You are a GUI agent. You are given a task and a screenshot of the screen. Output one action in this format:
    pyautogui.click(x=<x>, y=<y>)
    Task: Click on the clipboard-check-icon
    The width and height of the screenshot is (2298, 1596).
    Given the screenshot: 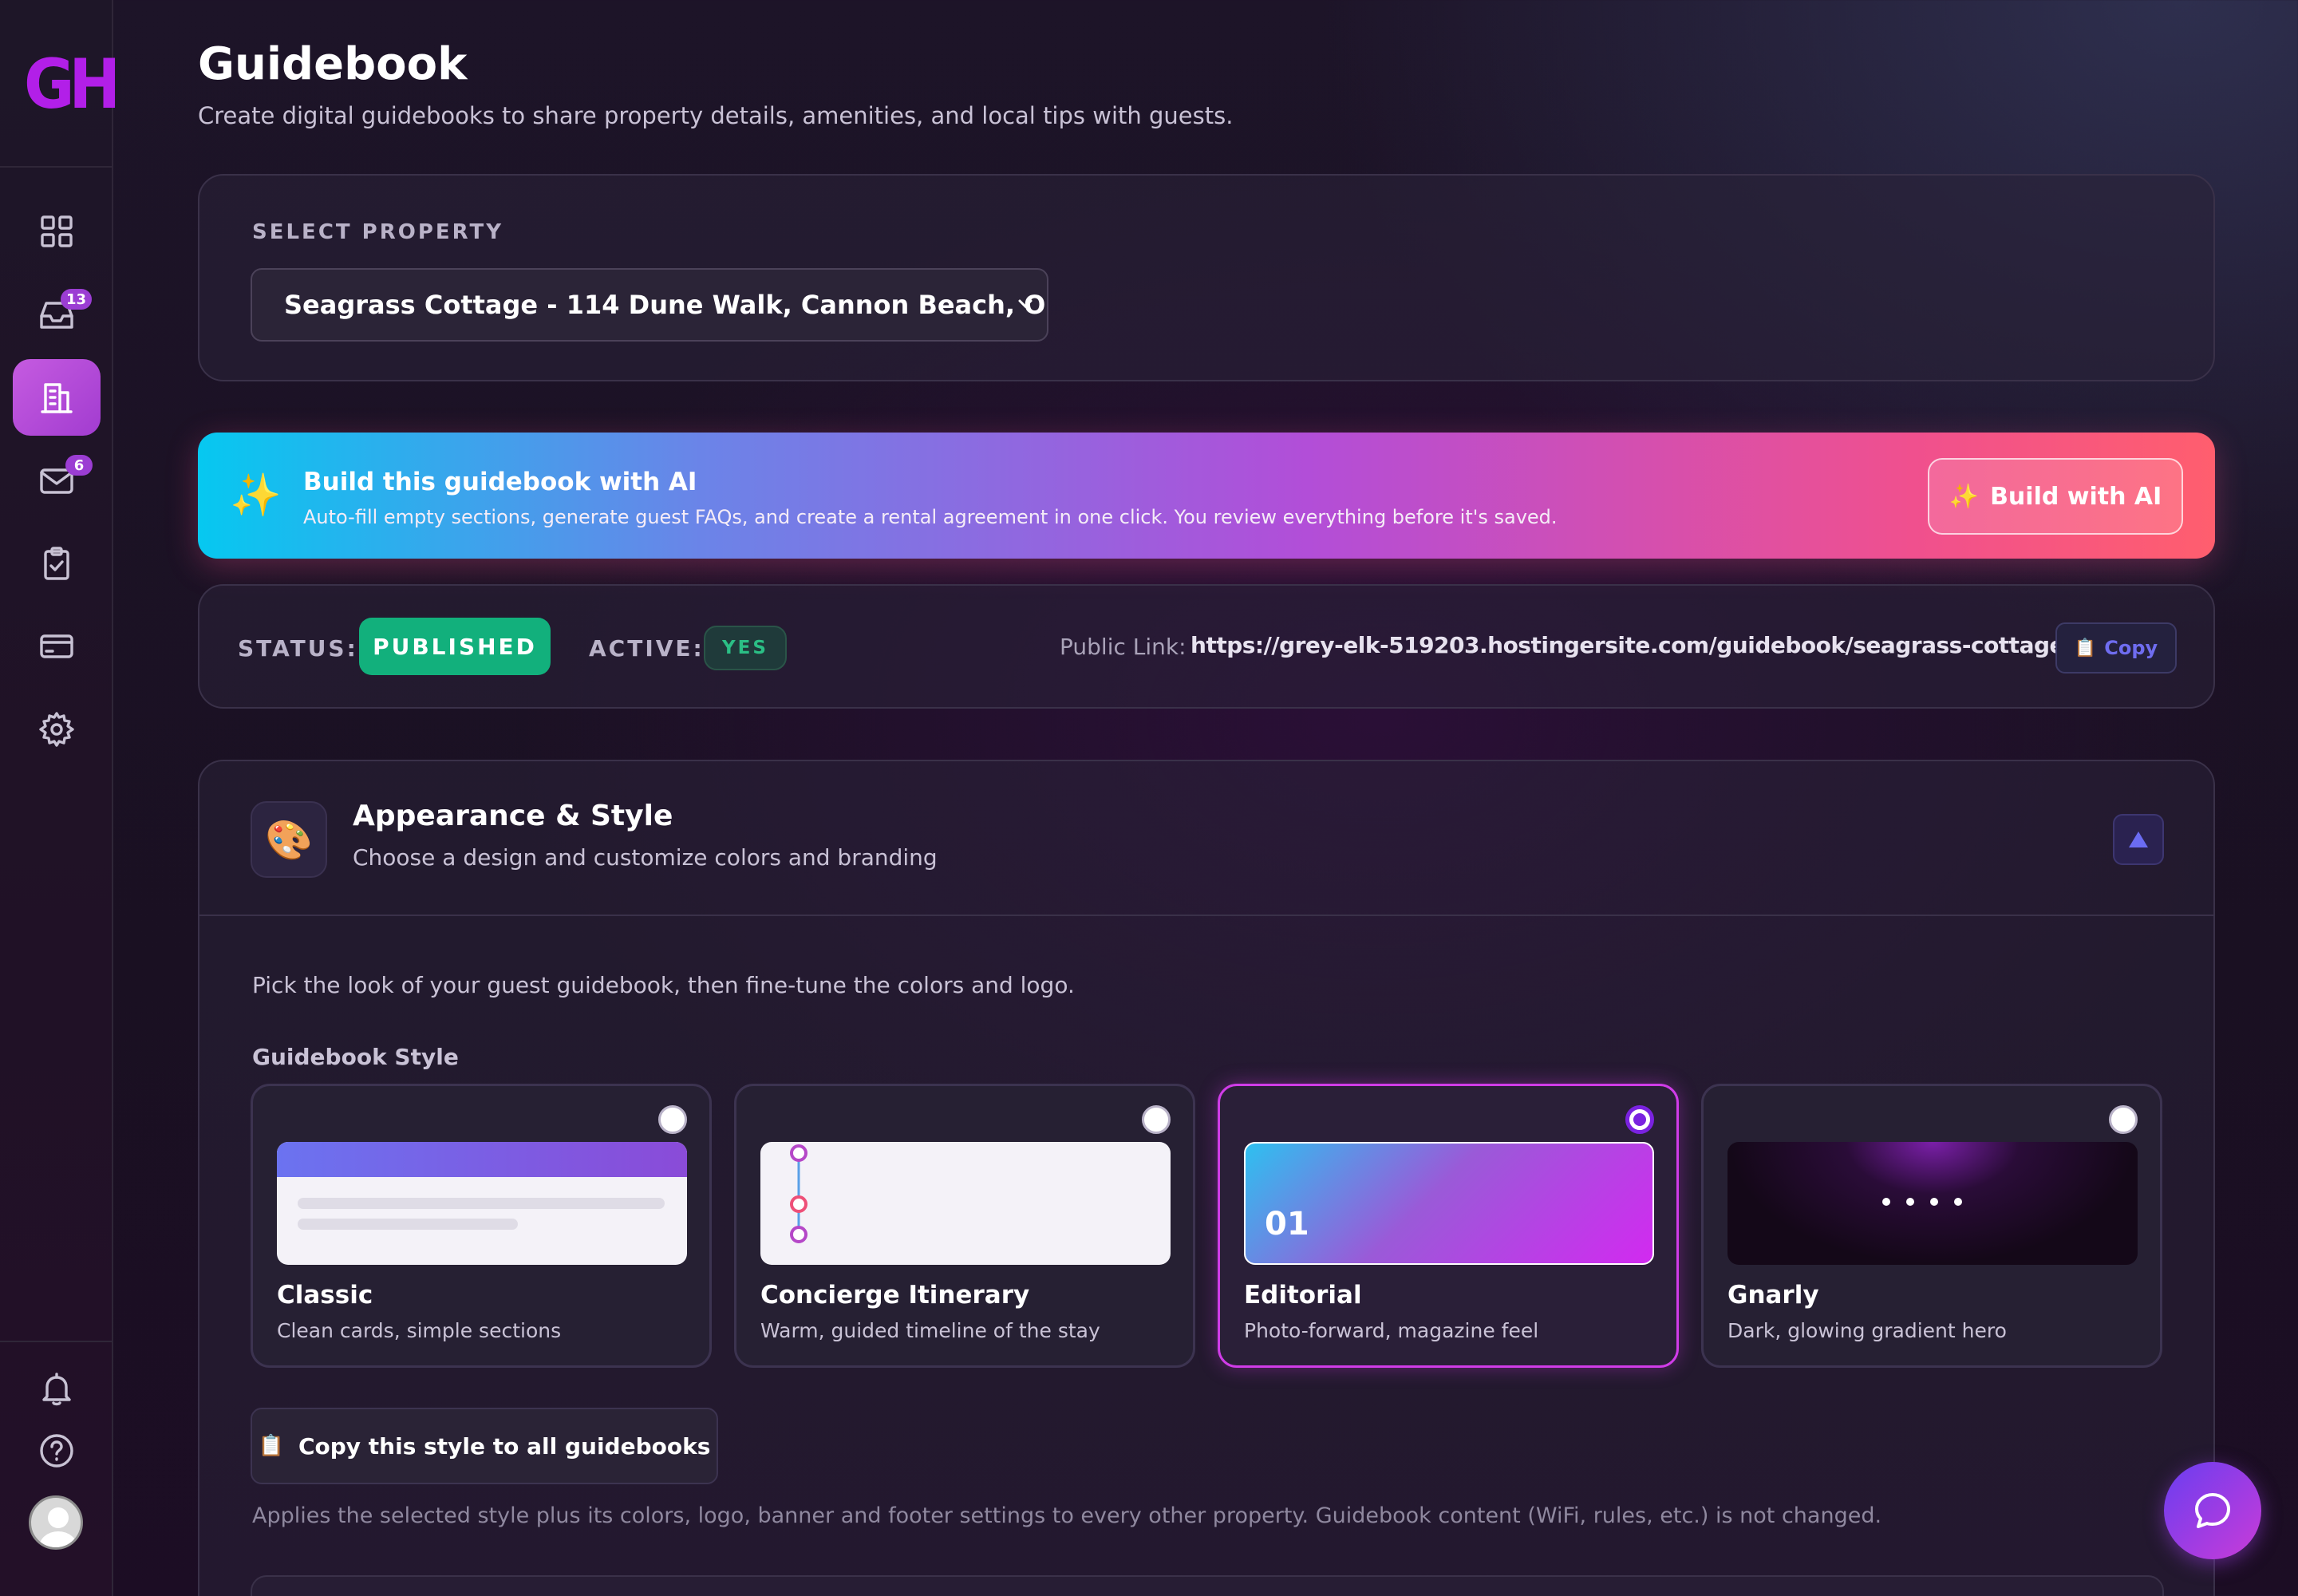 What is the action you would take?
    pyautogui.click(x=57, y=563)
    